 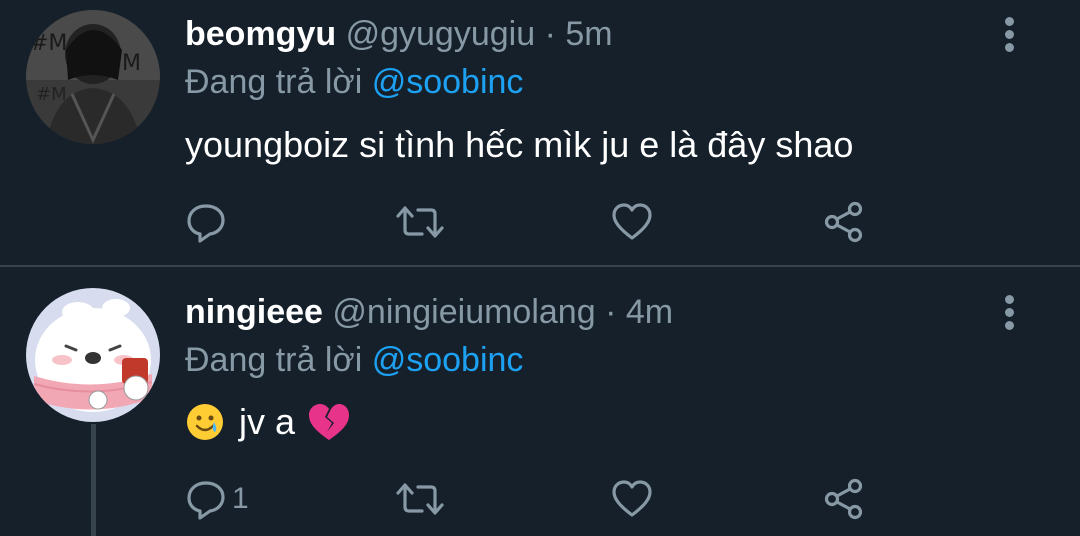 I want to click on smiling-face-with-tear-emoji, so click(x=205, y=422).